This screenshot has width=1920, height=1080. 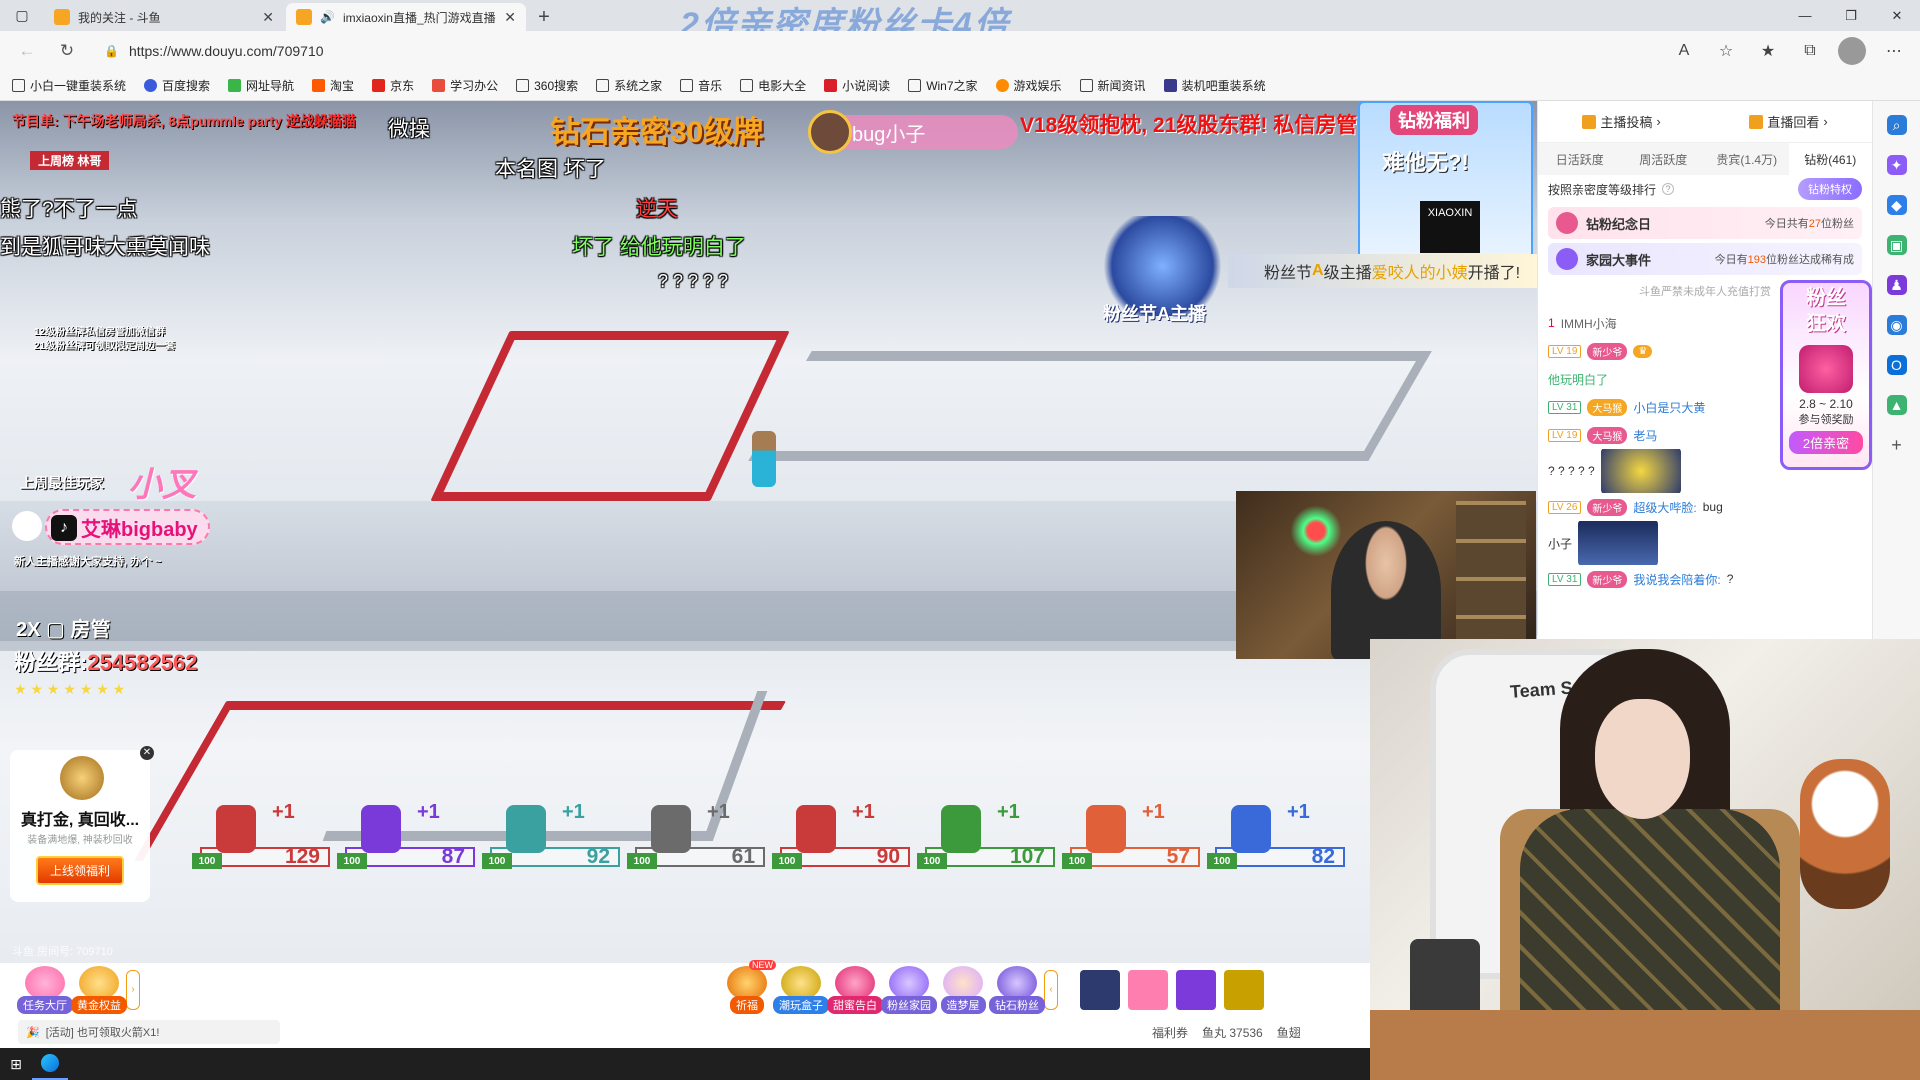 I want to click on bookmark-item: 系统之家, so click(x=629, y=85).